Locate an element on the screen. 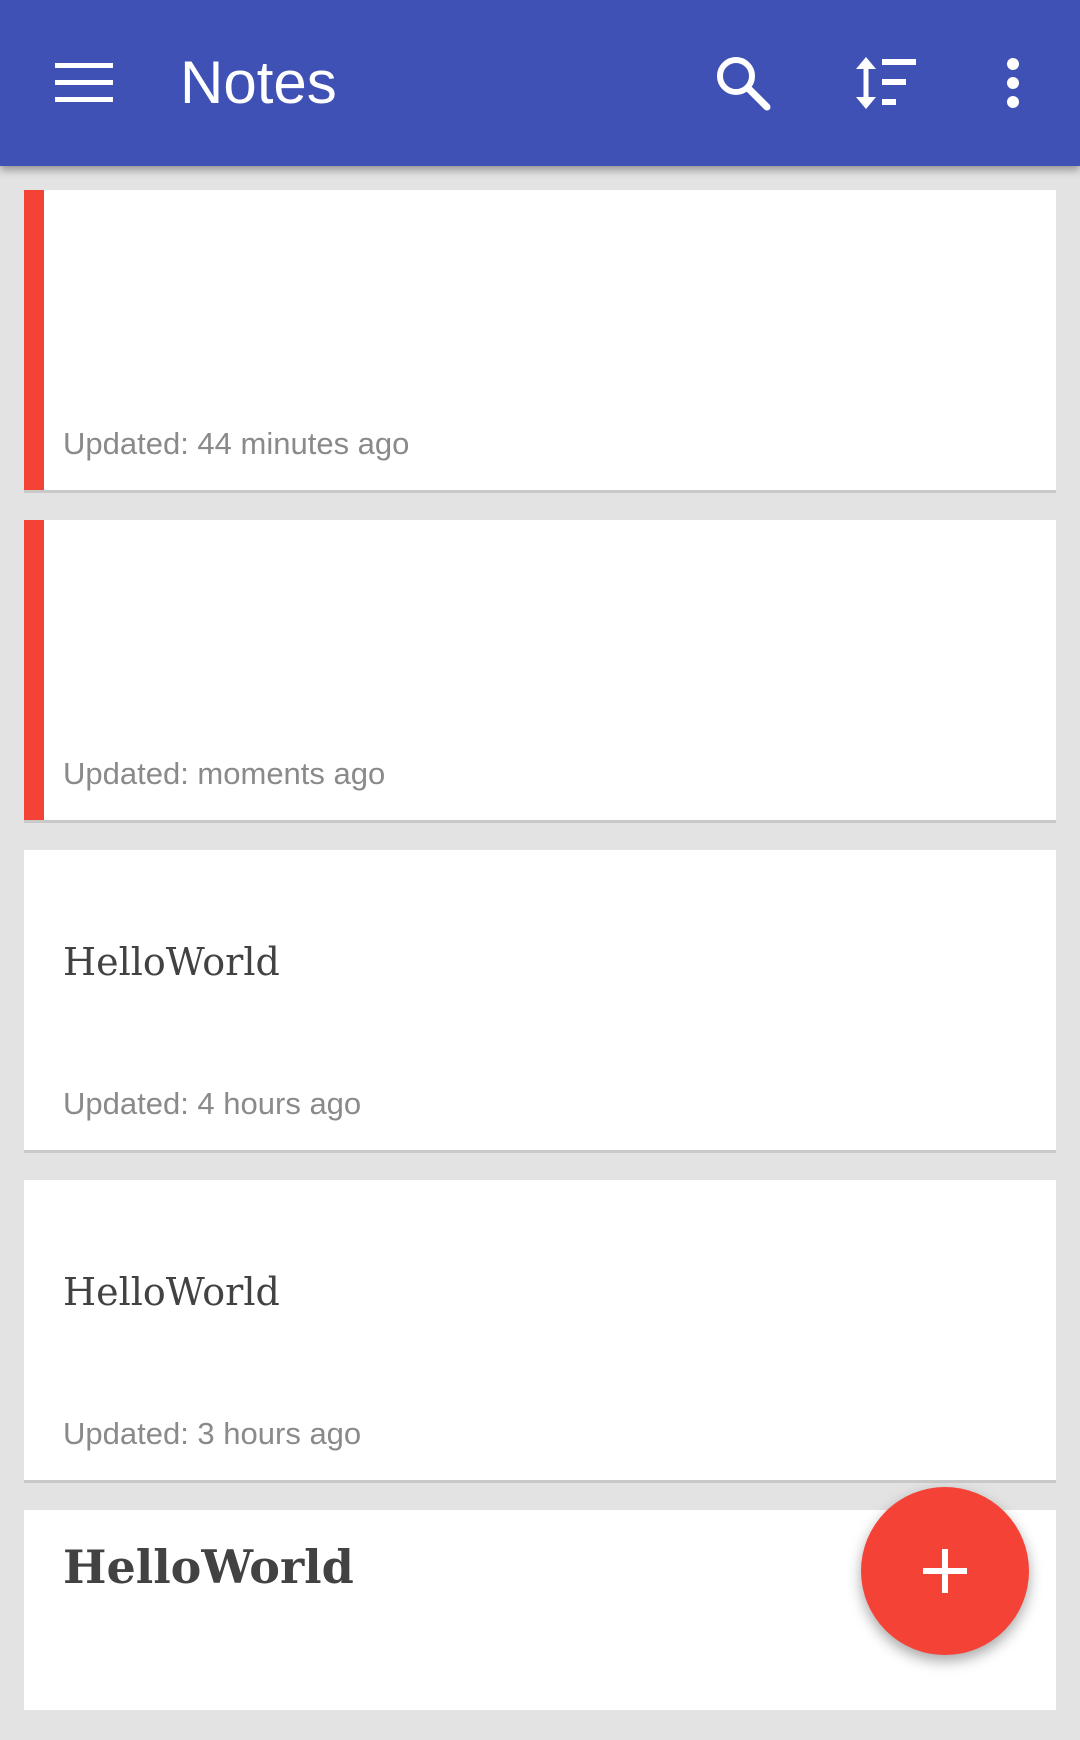 This screenshot has width=1080, height=1740. sort-button is located at coordinates (886, 83).